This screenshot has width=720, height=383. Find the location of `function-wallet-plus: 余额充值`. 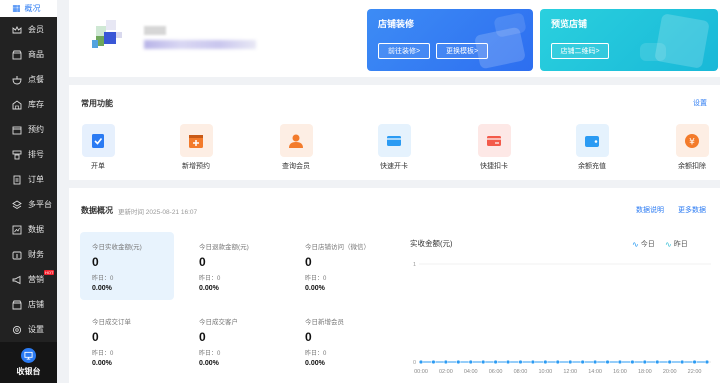

function-wallet-plus: 余额充值 is located at coordinates (592, 147).